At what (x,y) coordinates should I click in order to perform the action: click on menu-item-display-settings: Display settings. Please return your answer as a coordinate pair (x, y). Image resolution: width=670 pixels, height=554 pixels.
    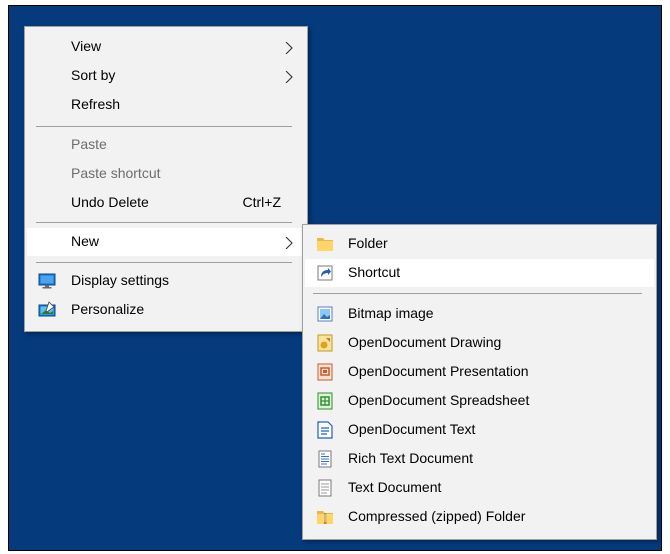
    Looking at the image, I should click on (166, 281).